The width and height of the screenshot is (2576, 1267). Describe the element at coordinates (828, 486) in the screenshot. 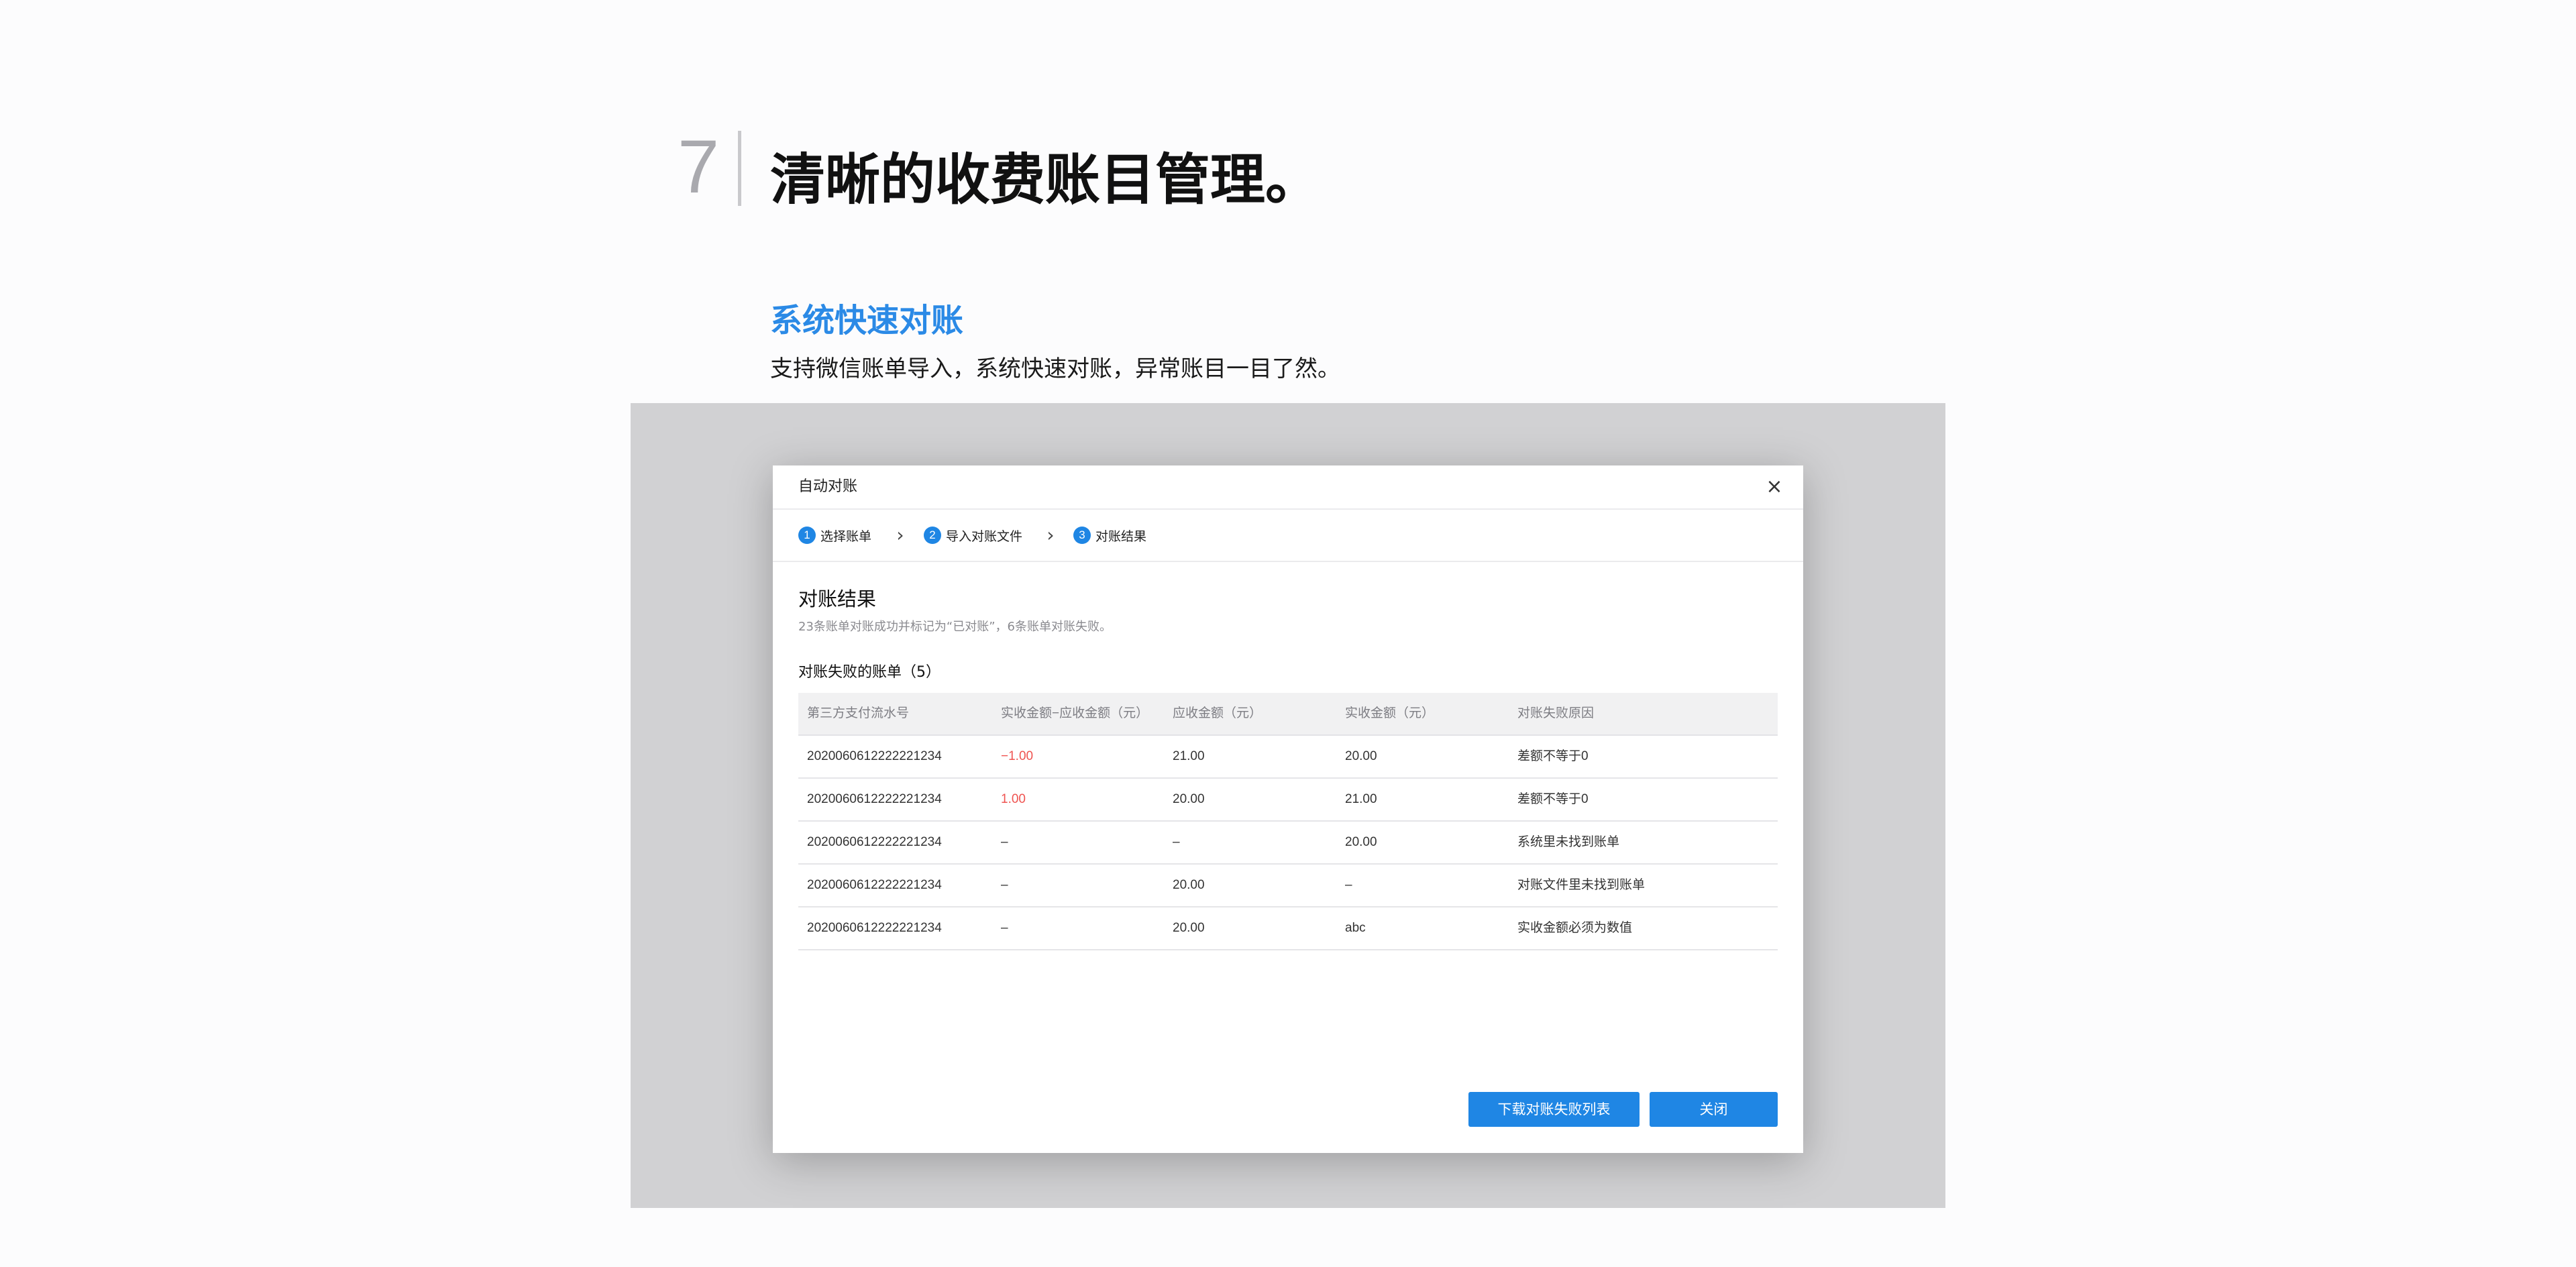

I see `modal-title: 自动对账` at that location.